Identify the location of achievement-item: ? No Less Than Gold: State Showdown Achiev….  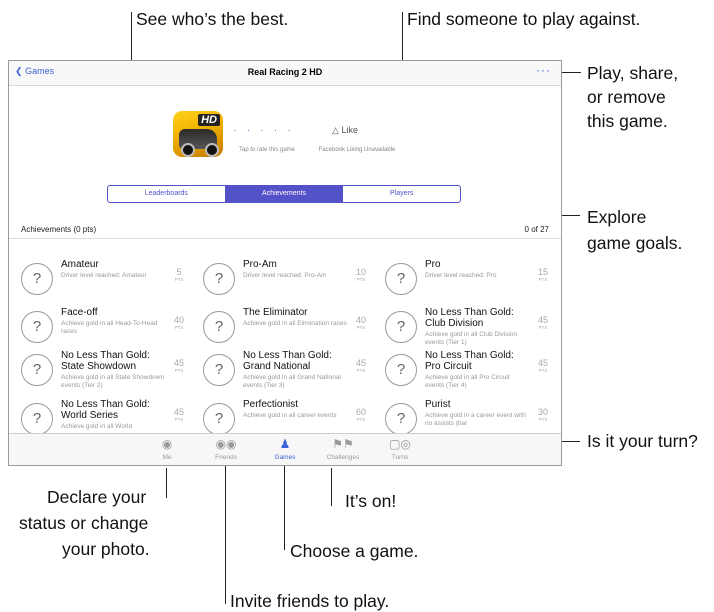
(106, 372).